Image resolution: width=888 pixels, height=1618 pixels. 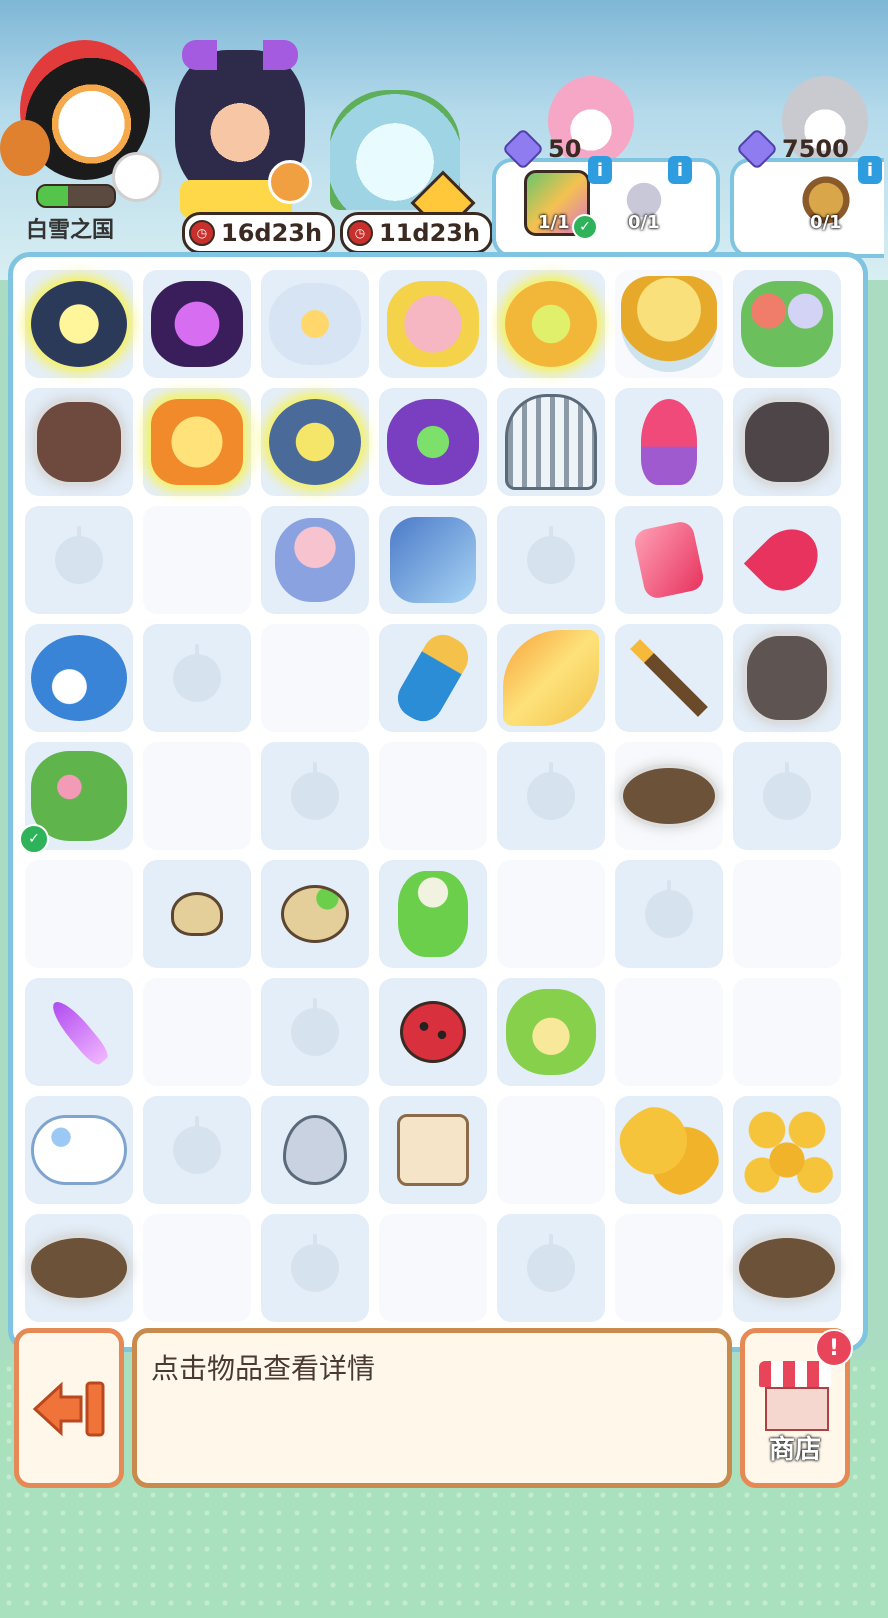 I want to click on coin-pile-item, so click(x=787, y=1150).